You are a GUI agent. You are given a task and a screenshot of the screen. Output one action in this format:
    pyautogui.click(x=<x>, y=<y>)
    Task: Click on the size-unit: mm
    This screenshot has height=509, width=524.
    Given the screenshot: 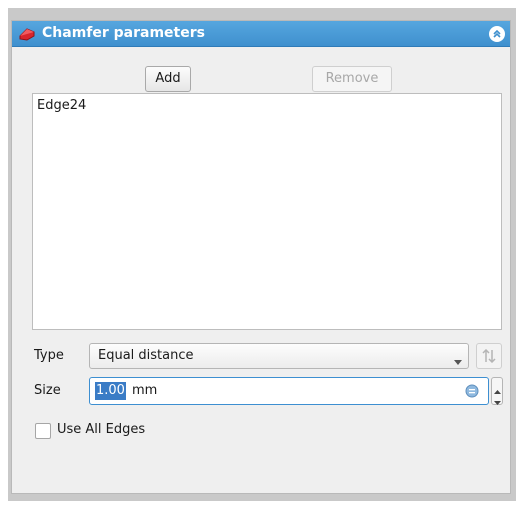 What is the action you would take?
    pyautogui.click(x=145, y=390)
    